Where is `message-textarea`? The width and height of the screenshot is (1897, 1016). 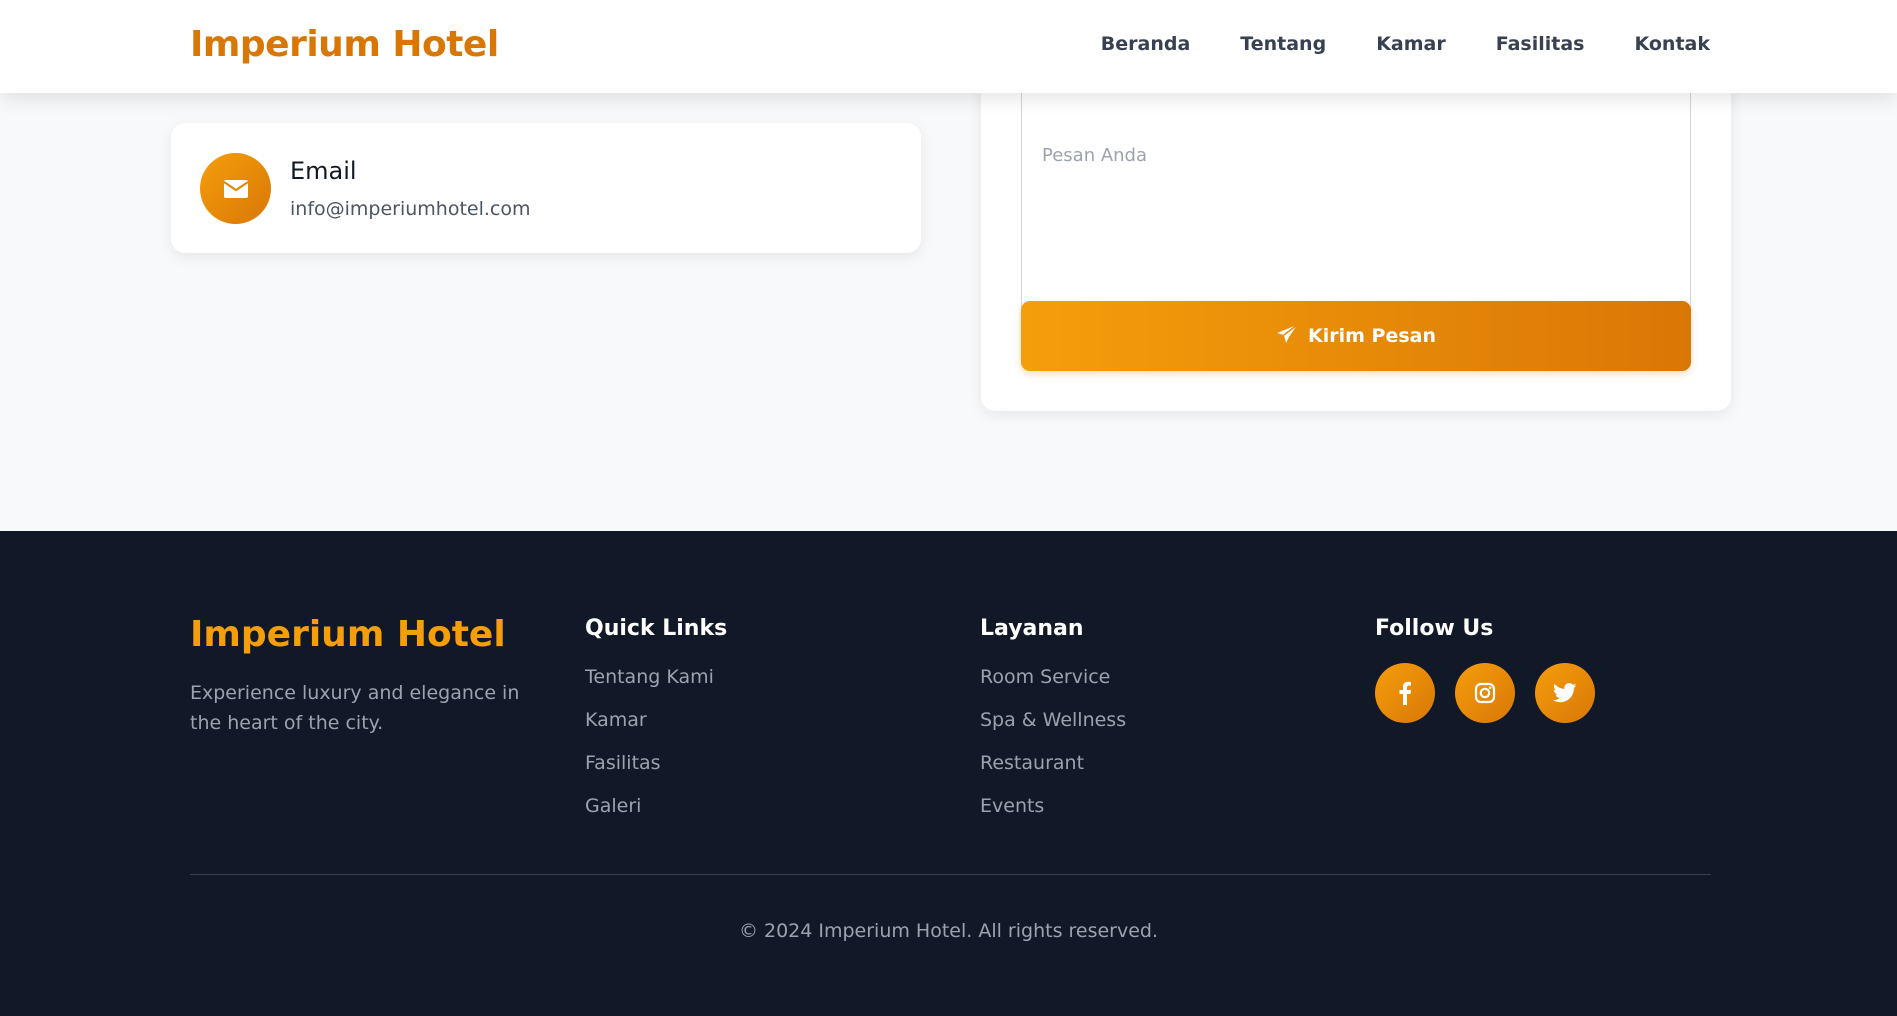
message-textarea is located at coordinates (1356, 197).